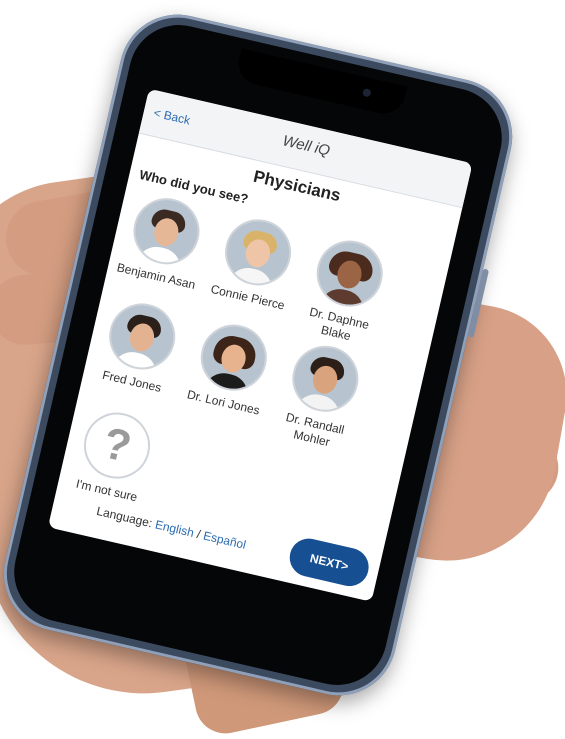  I want to click on question-mark-icon: ?, so click(117, 445).